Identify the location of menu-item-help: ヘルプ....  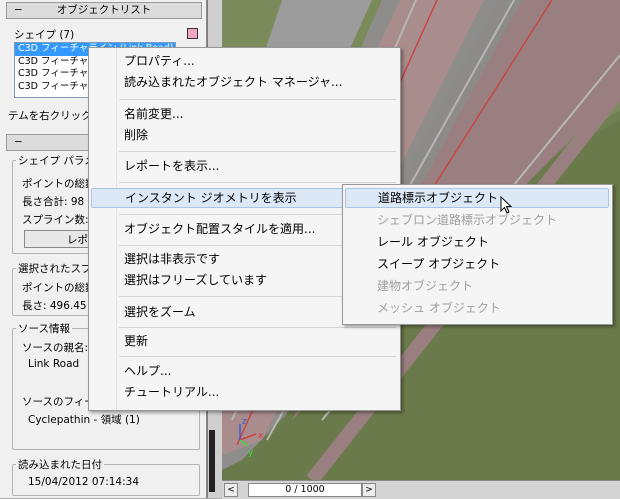
(243, 371).